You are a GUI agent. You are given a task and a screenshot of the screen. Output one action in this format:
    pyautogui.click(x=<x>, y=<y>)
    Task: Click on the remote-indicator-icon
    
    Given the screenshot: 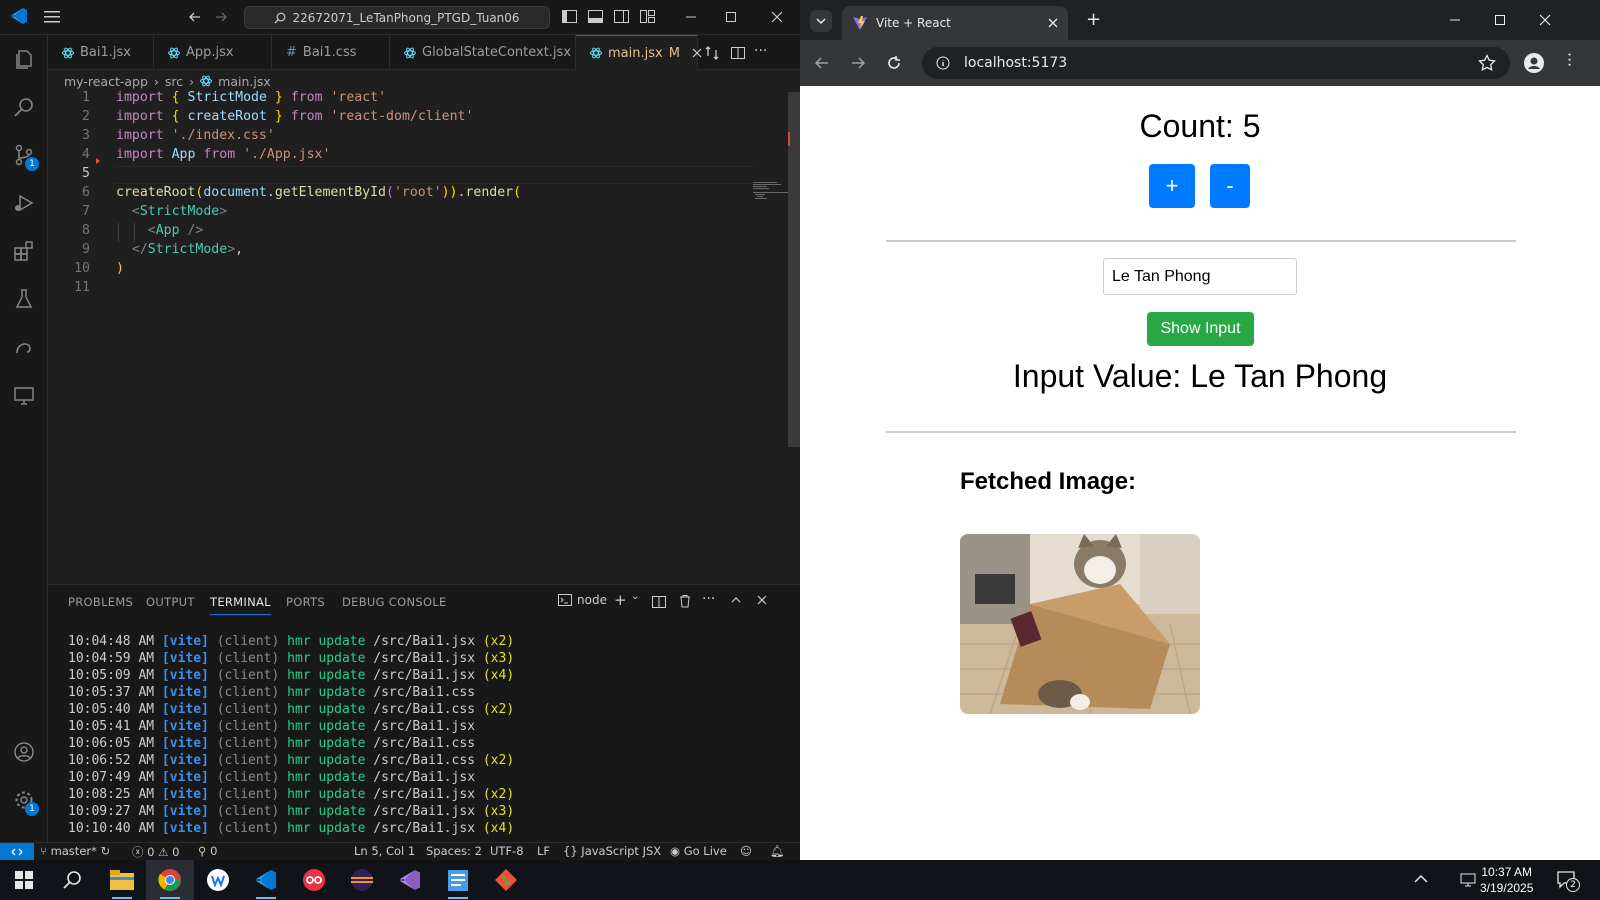 What is the action you would take?
    pyautogui.click(x=17, y=852)
    